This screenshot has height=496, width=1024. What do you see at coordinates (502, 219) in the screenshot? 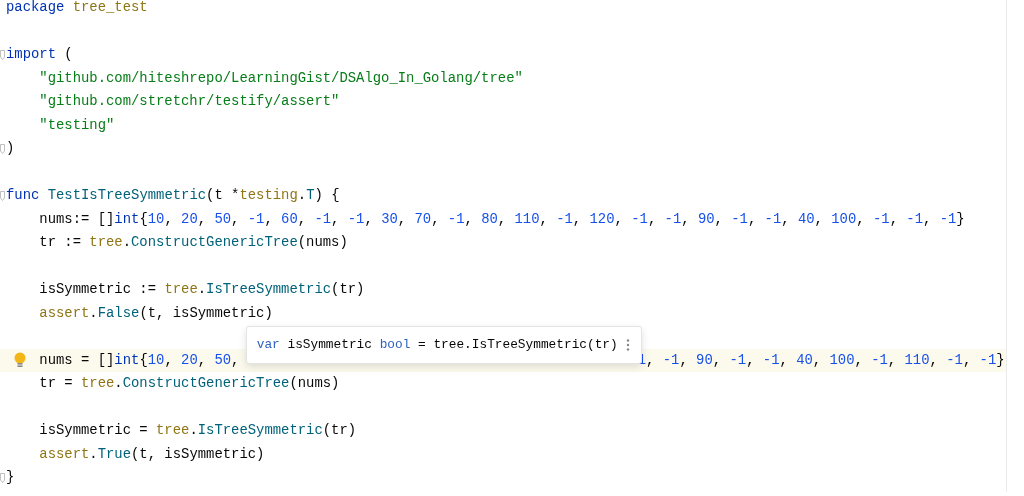
I see `code-line: nums:= []int{10, 20, 50, -1, 60, -1, -1, 30, 70, -1, 80, 110, -1, 120, -1, -1, 90, -1, -1, 40, 100, -1, -1, -1}` at bounding box center [502, 219].